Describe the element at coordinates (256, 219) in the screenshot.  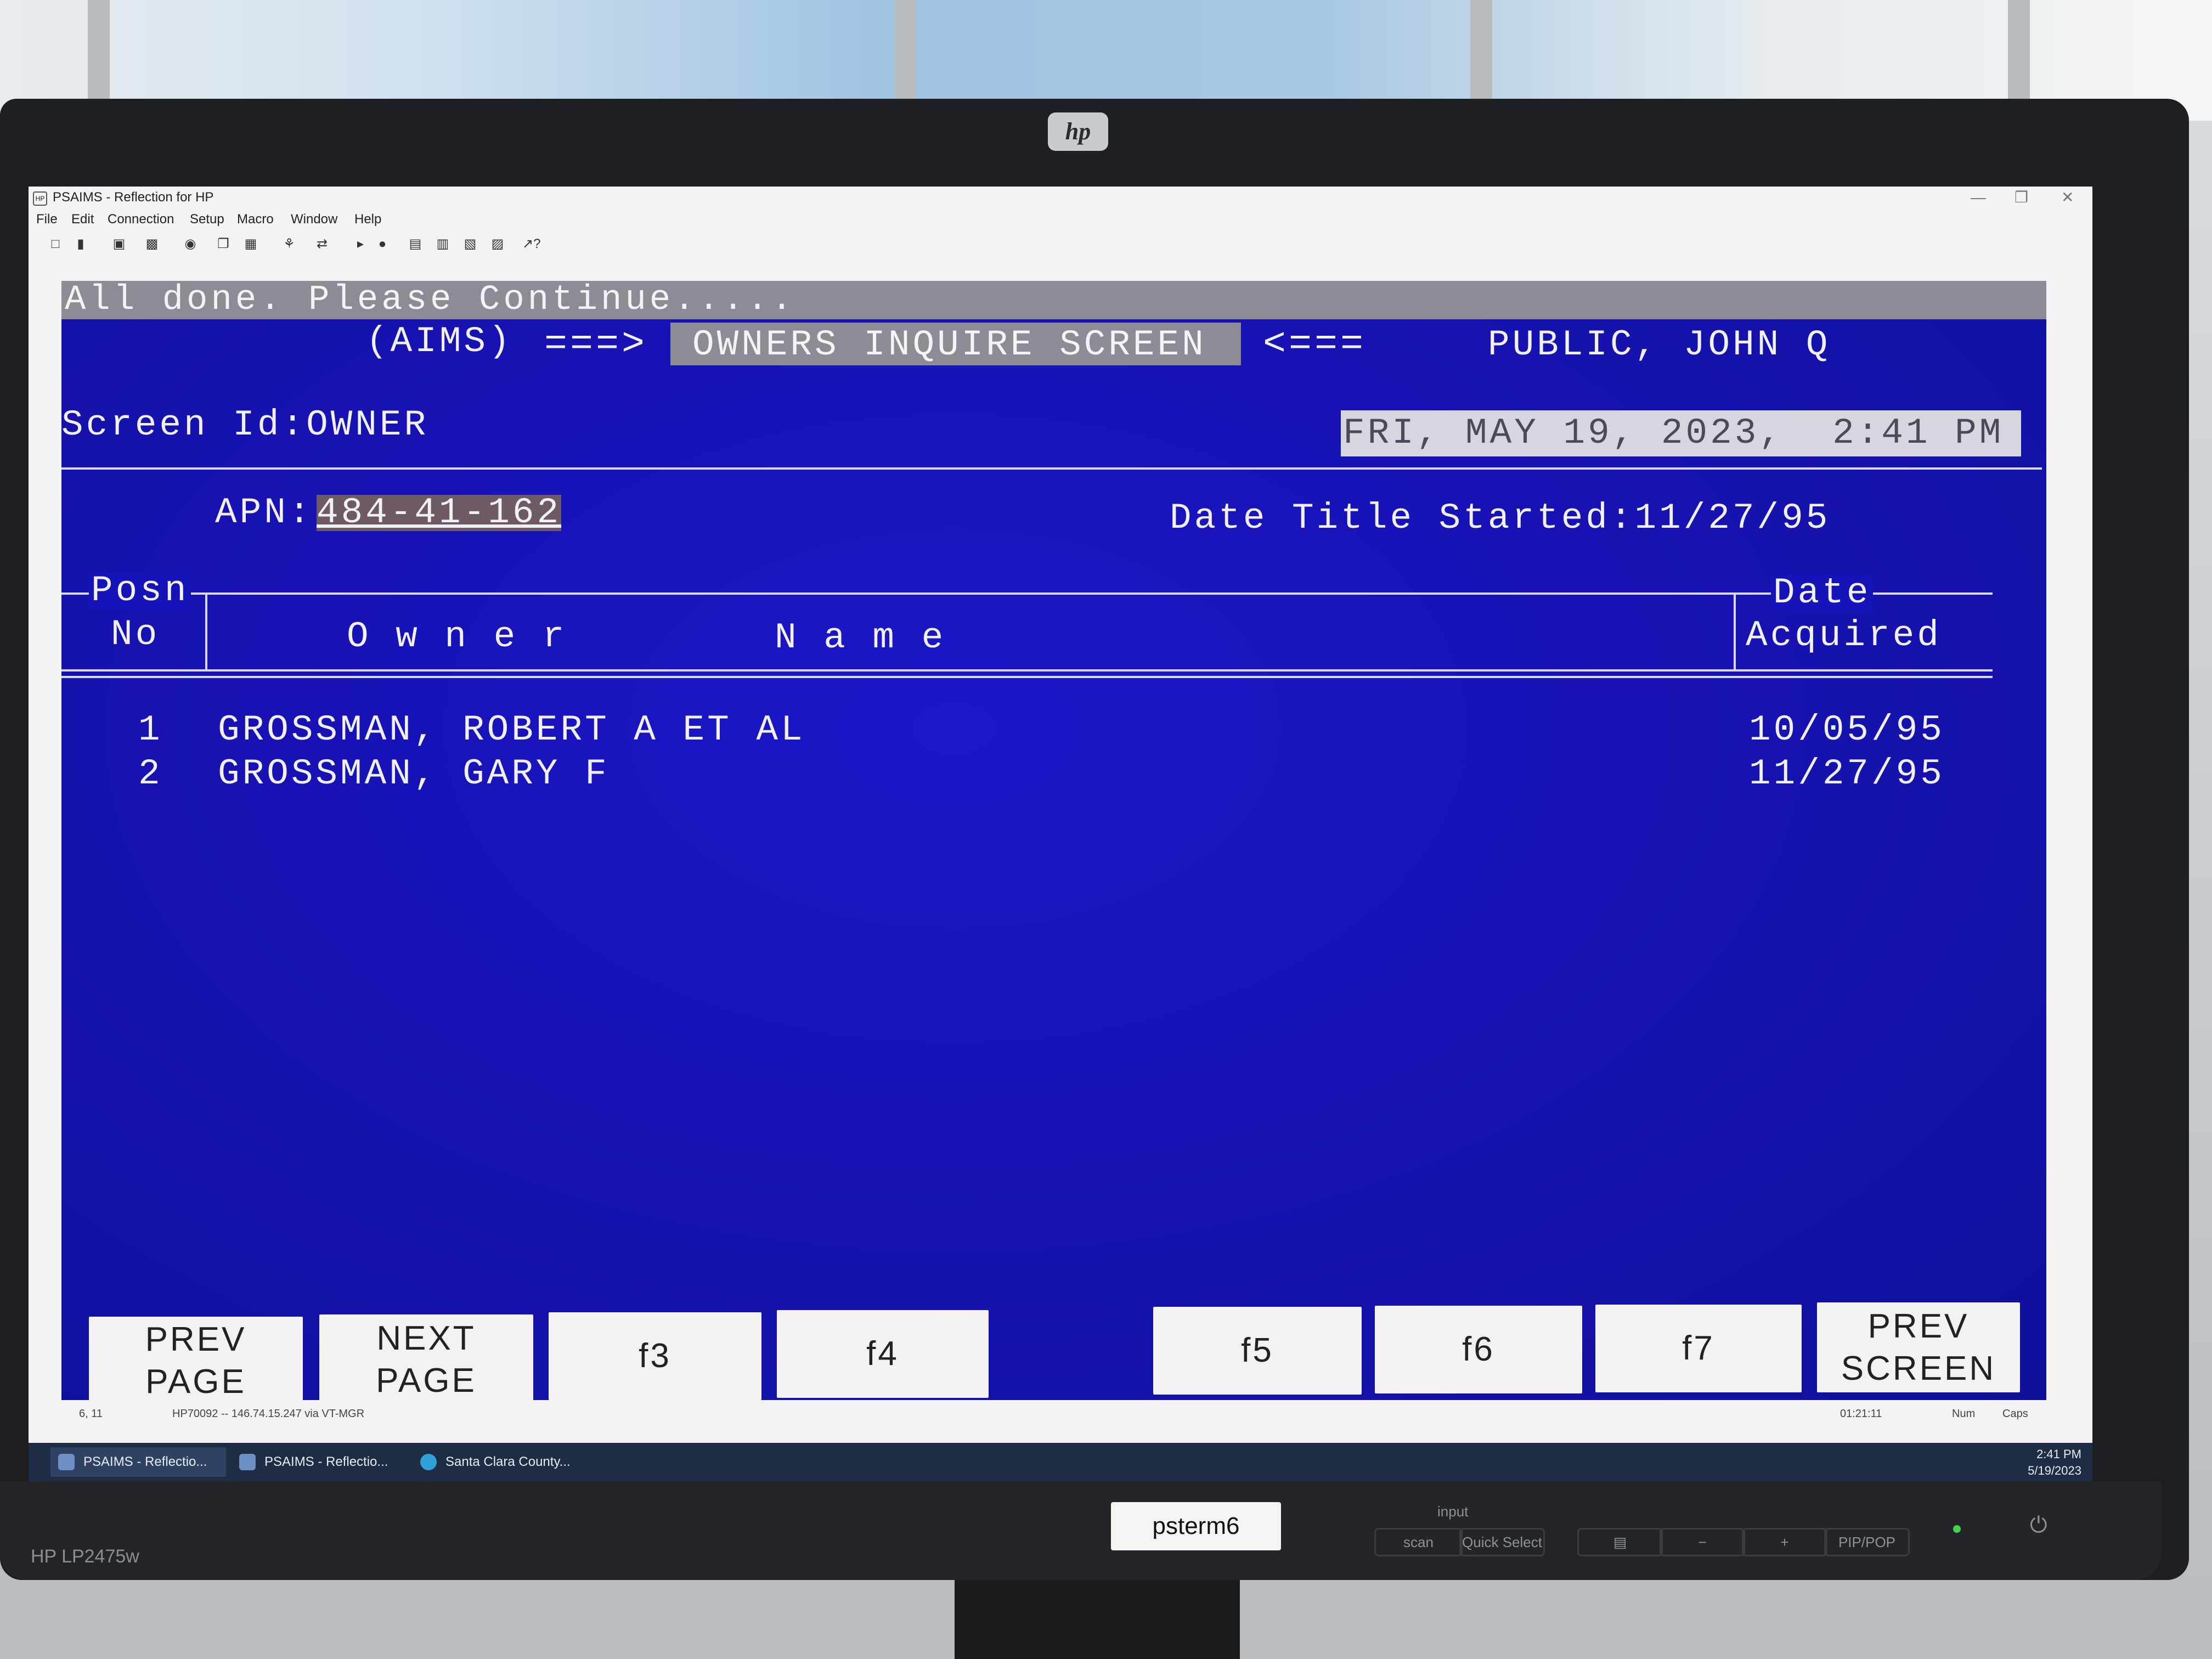
I see `menu-macro: Macro` at that location.